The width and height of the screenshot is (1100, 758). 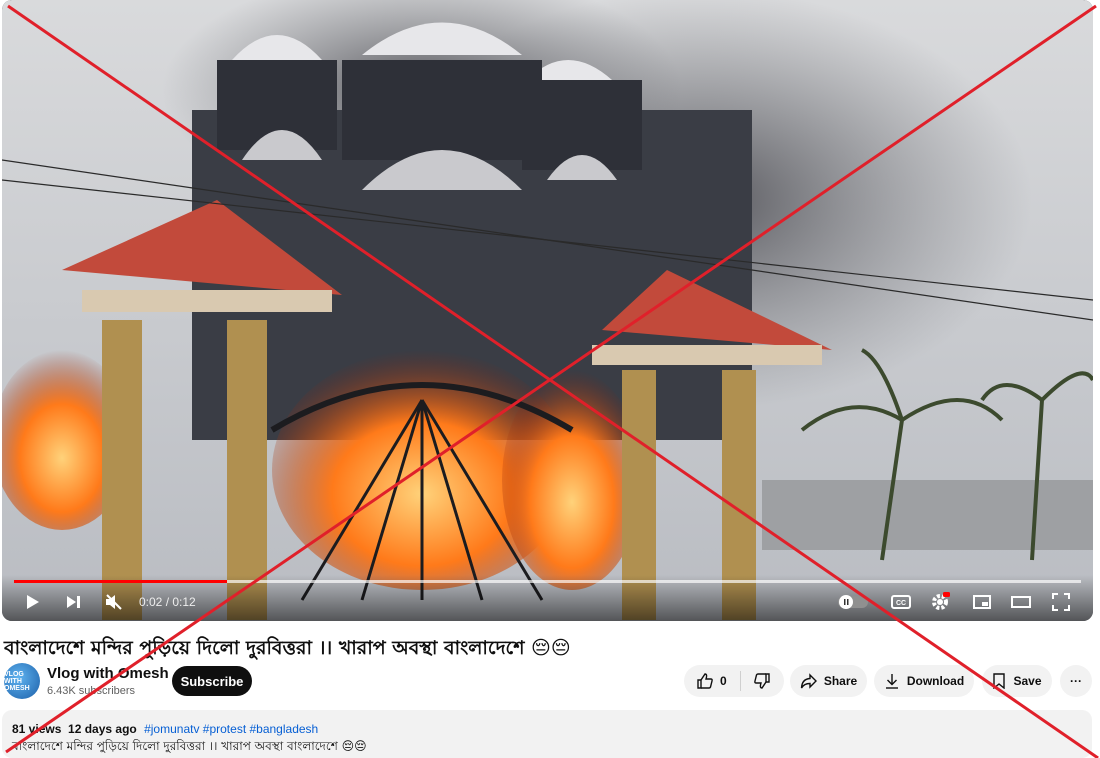 I want to click on time-display: 0:02 / 0:12, so click(x=167, y=602).